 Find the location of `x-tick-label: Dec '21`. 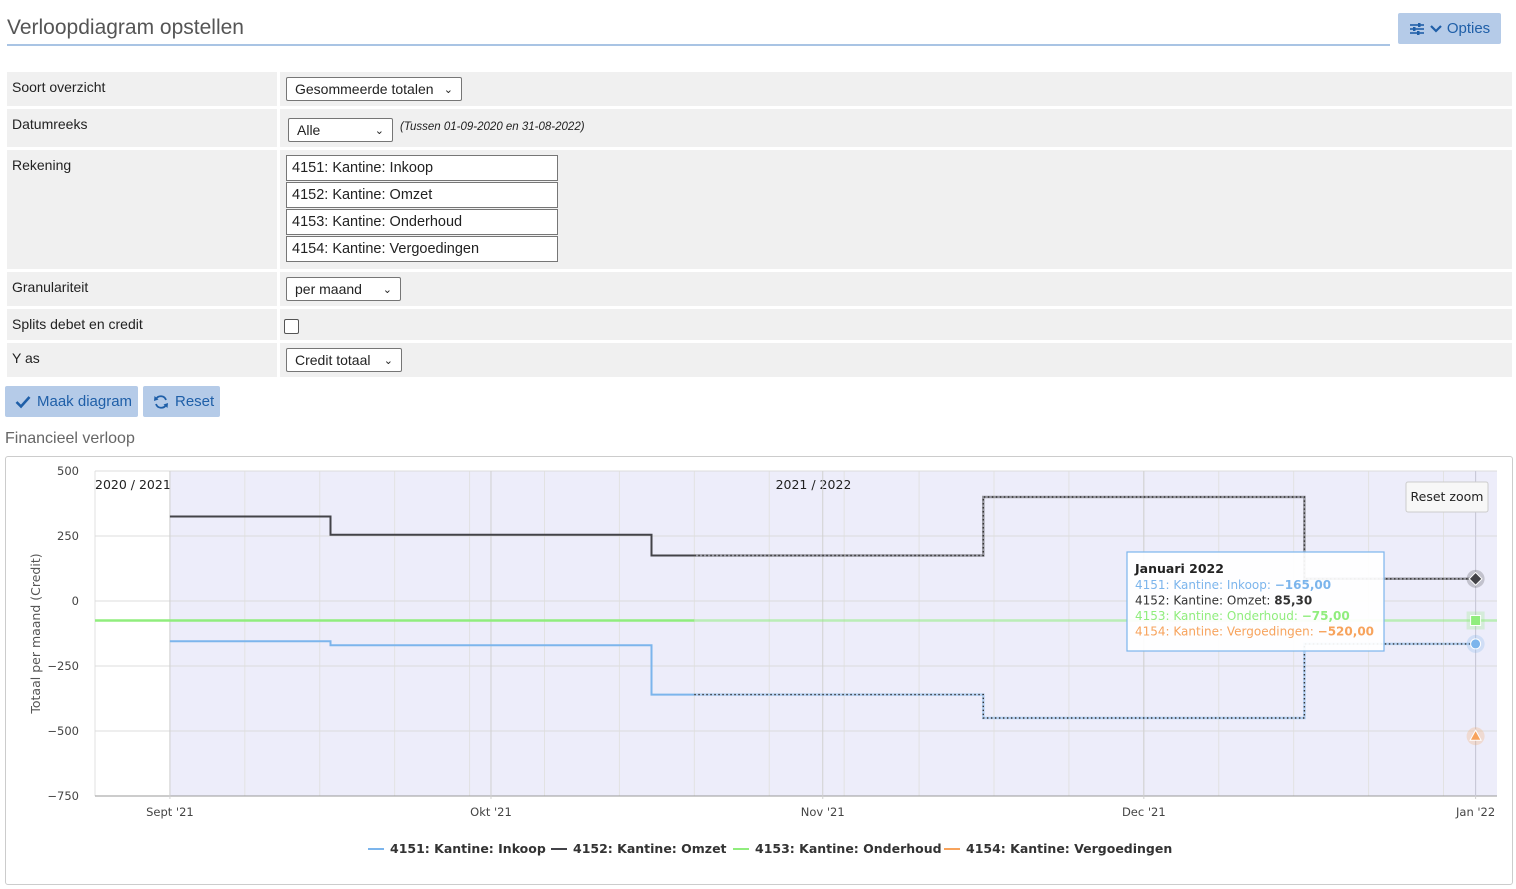

x-tick-label: Dec '21 is located at coordinates (1144, 812).